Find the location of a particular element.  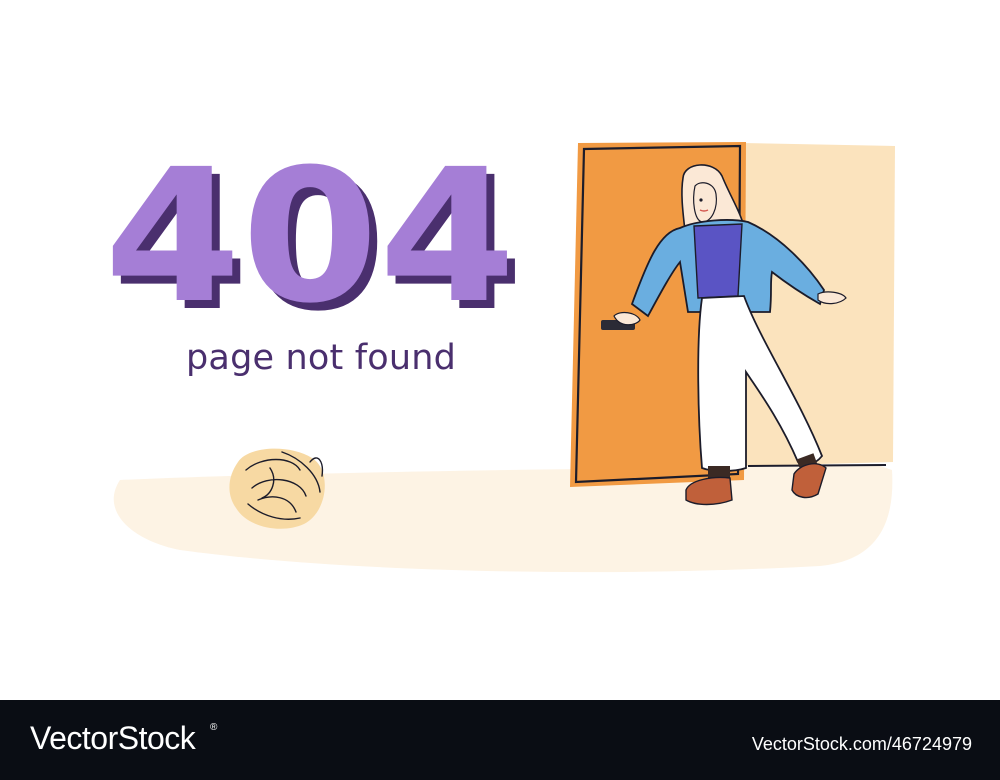

registered-mark: ® is located at coordinates (214, 727).